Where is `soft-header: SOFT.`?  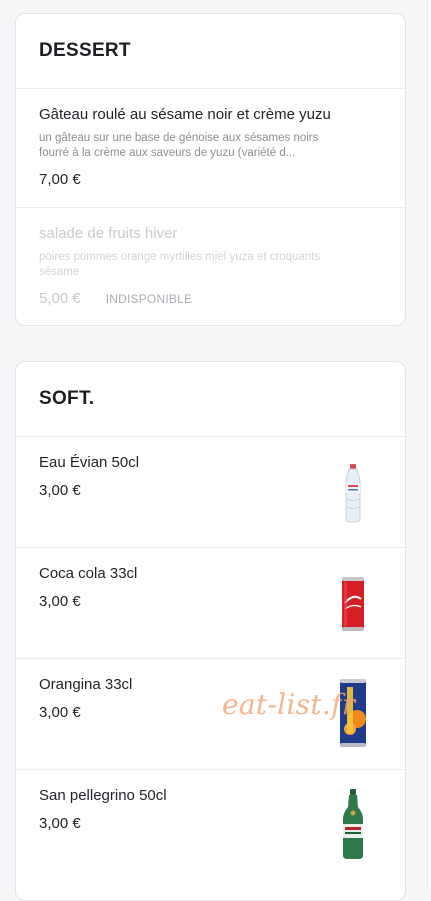 soft-header: SOFT. is located at coordinates (210, 399).